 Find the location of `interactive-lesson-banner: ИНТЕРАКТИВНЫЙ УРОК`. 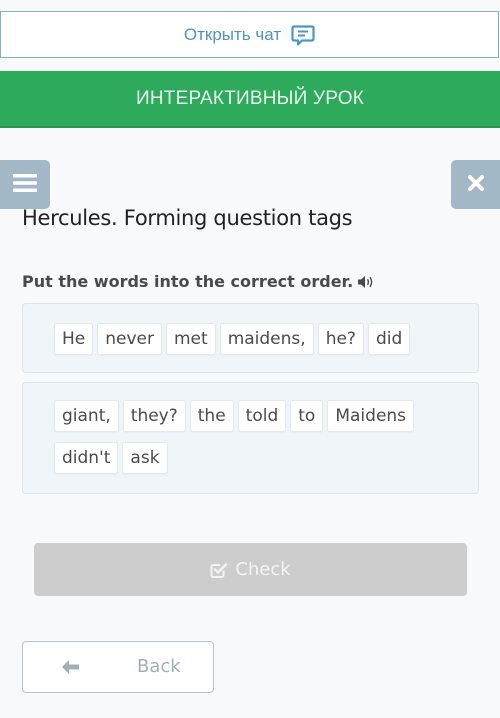

interactive-lesson-banner: ИНТЕРАКТИВНЫЙ УРОК is located at coordinates (250, 99).